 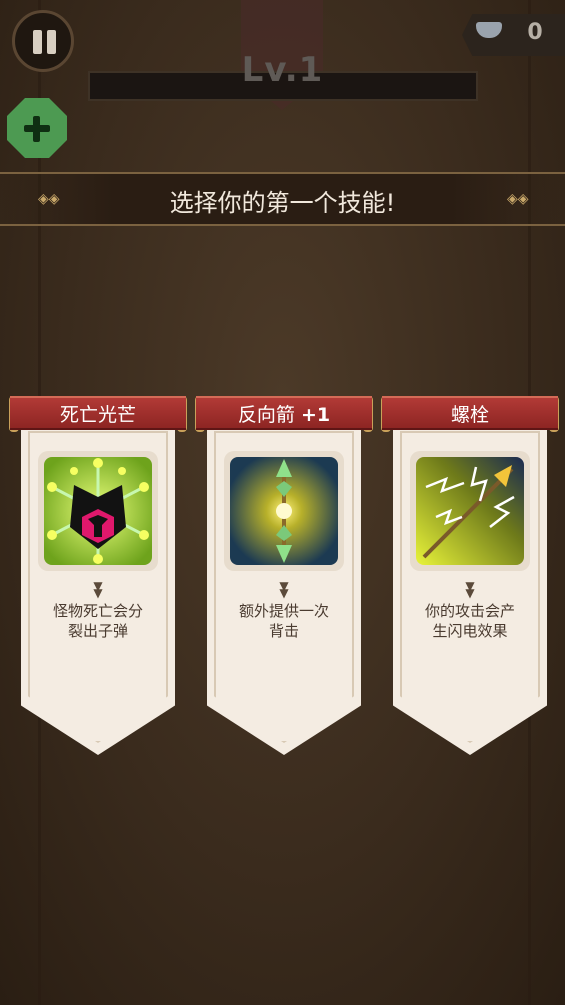 I want to click on death-ray-icon, so click(x=98, y=511).